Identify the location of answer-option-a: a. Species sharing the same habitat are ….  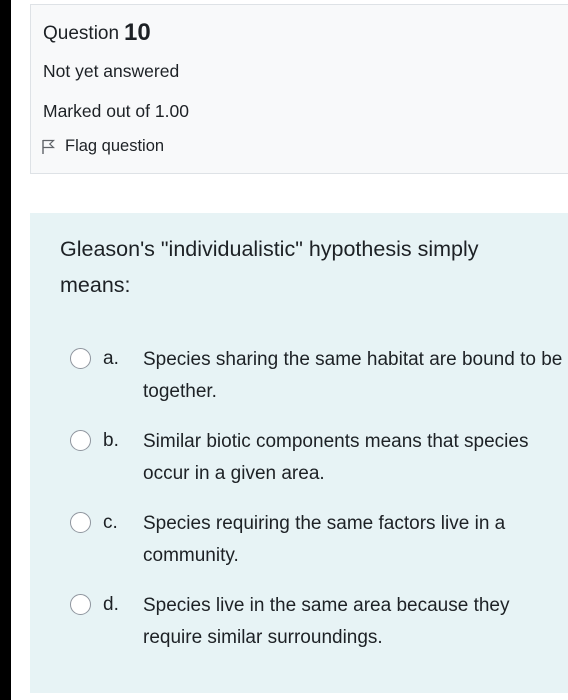
(318, 377).